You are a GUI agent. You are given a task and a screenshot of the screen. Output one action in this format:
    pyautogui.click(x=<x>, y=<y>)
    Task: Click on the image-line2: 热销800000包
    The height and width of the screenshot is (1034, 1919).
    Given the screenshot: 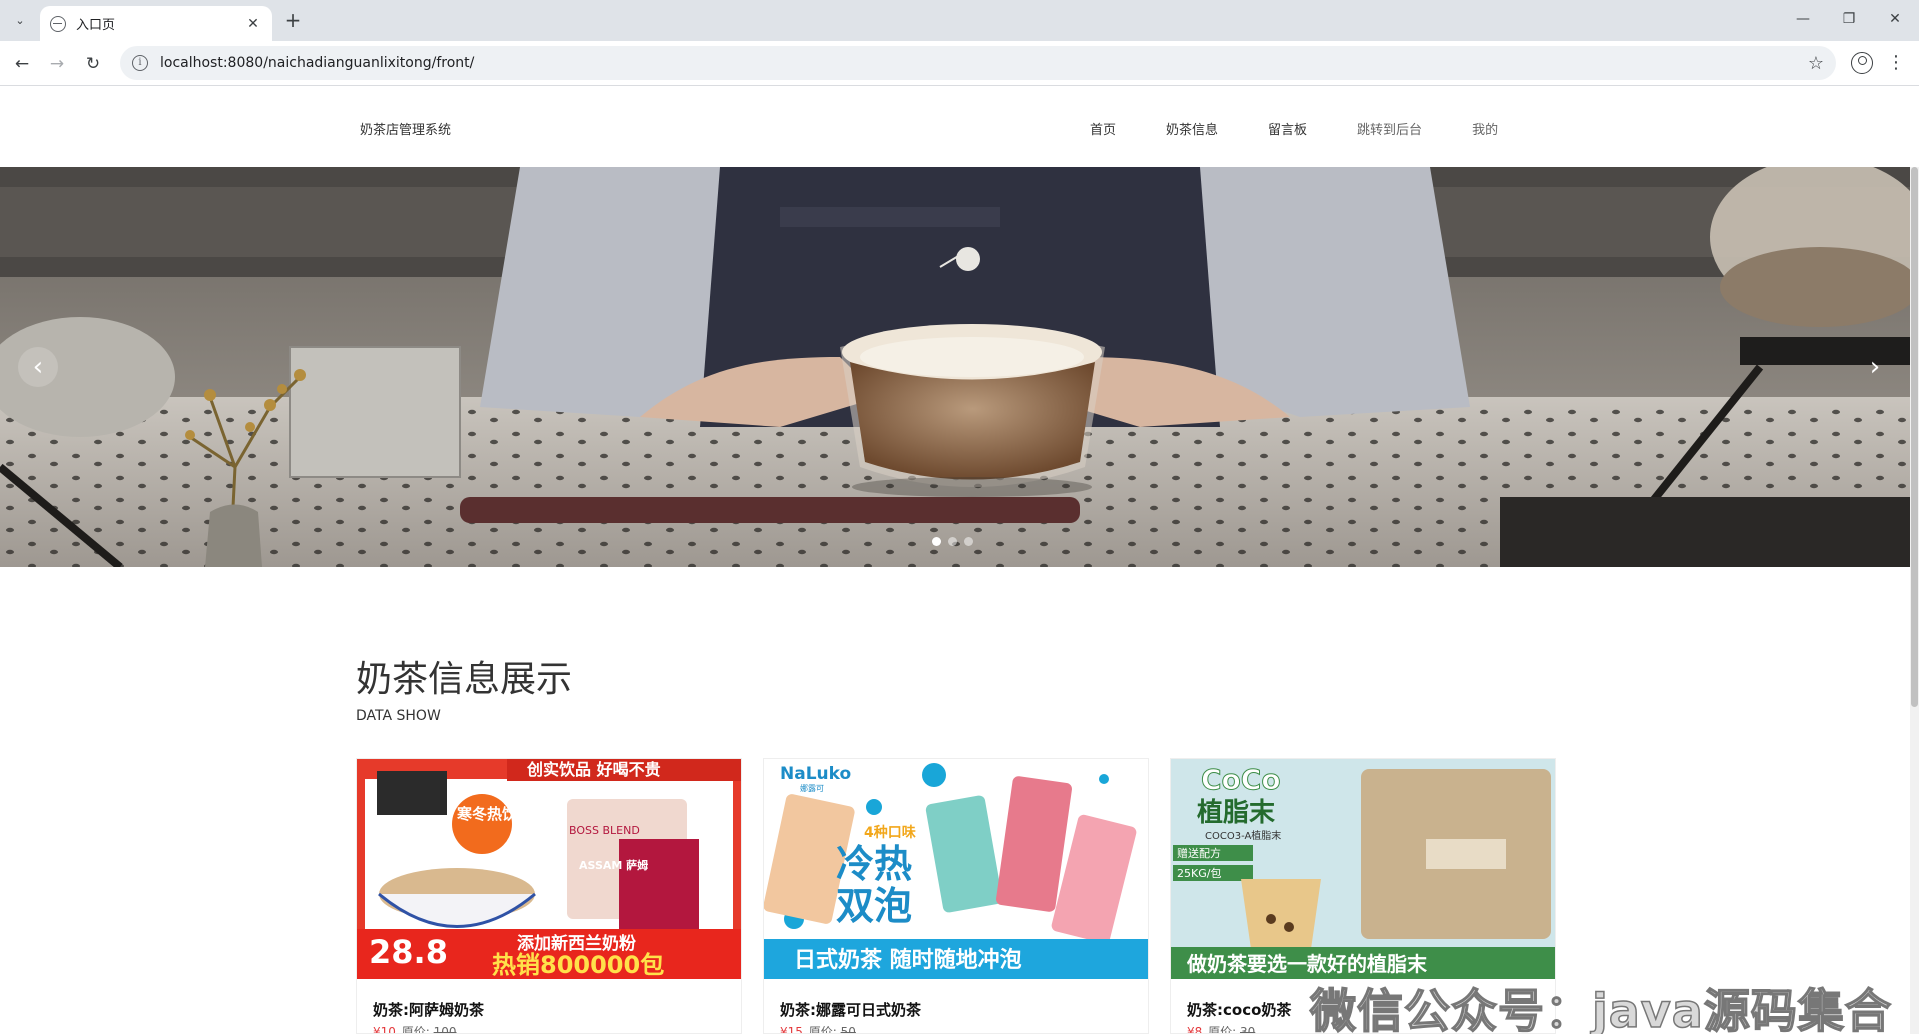 What is the action you would take?
    pyautogui.click(x=578, y=965)
    